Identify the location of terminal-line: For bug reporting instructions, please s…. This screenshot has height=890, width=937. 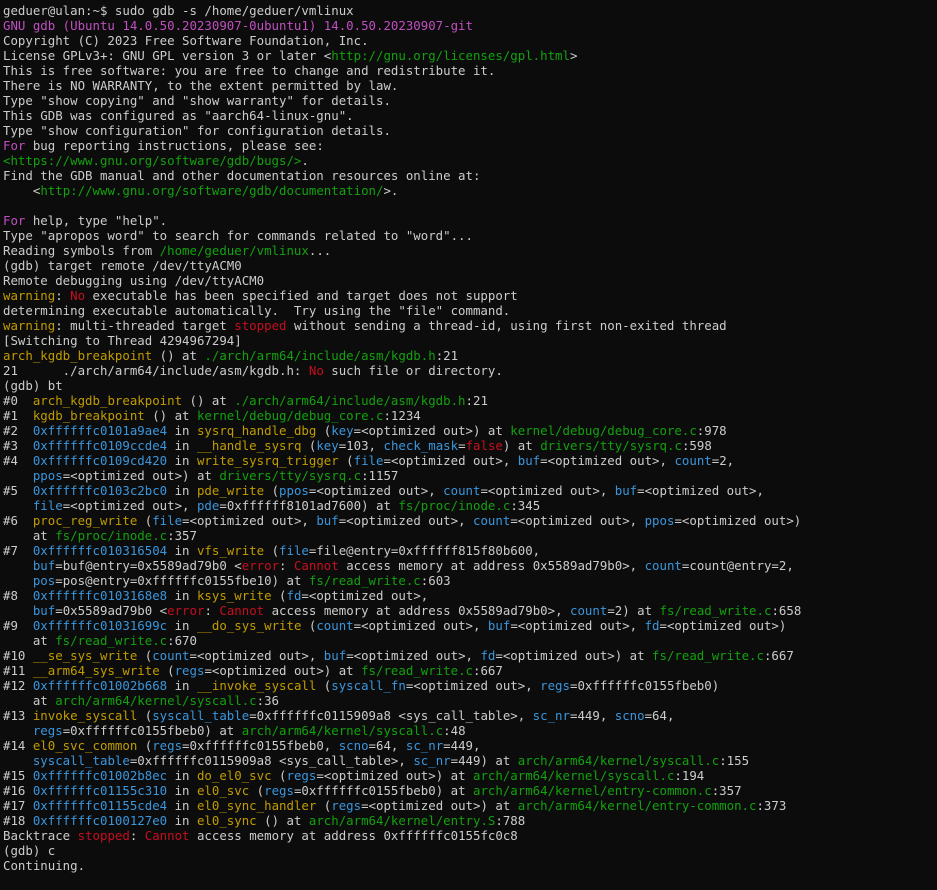
(470, 145).